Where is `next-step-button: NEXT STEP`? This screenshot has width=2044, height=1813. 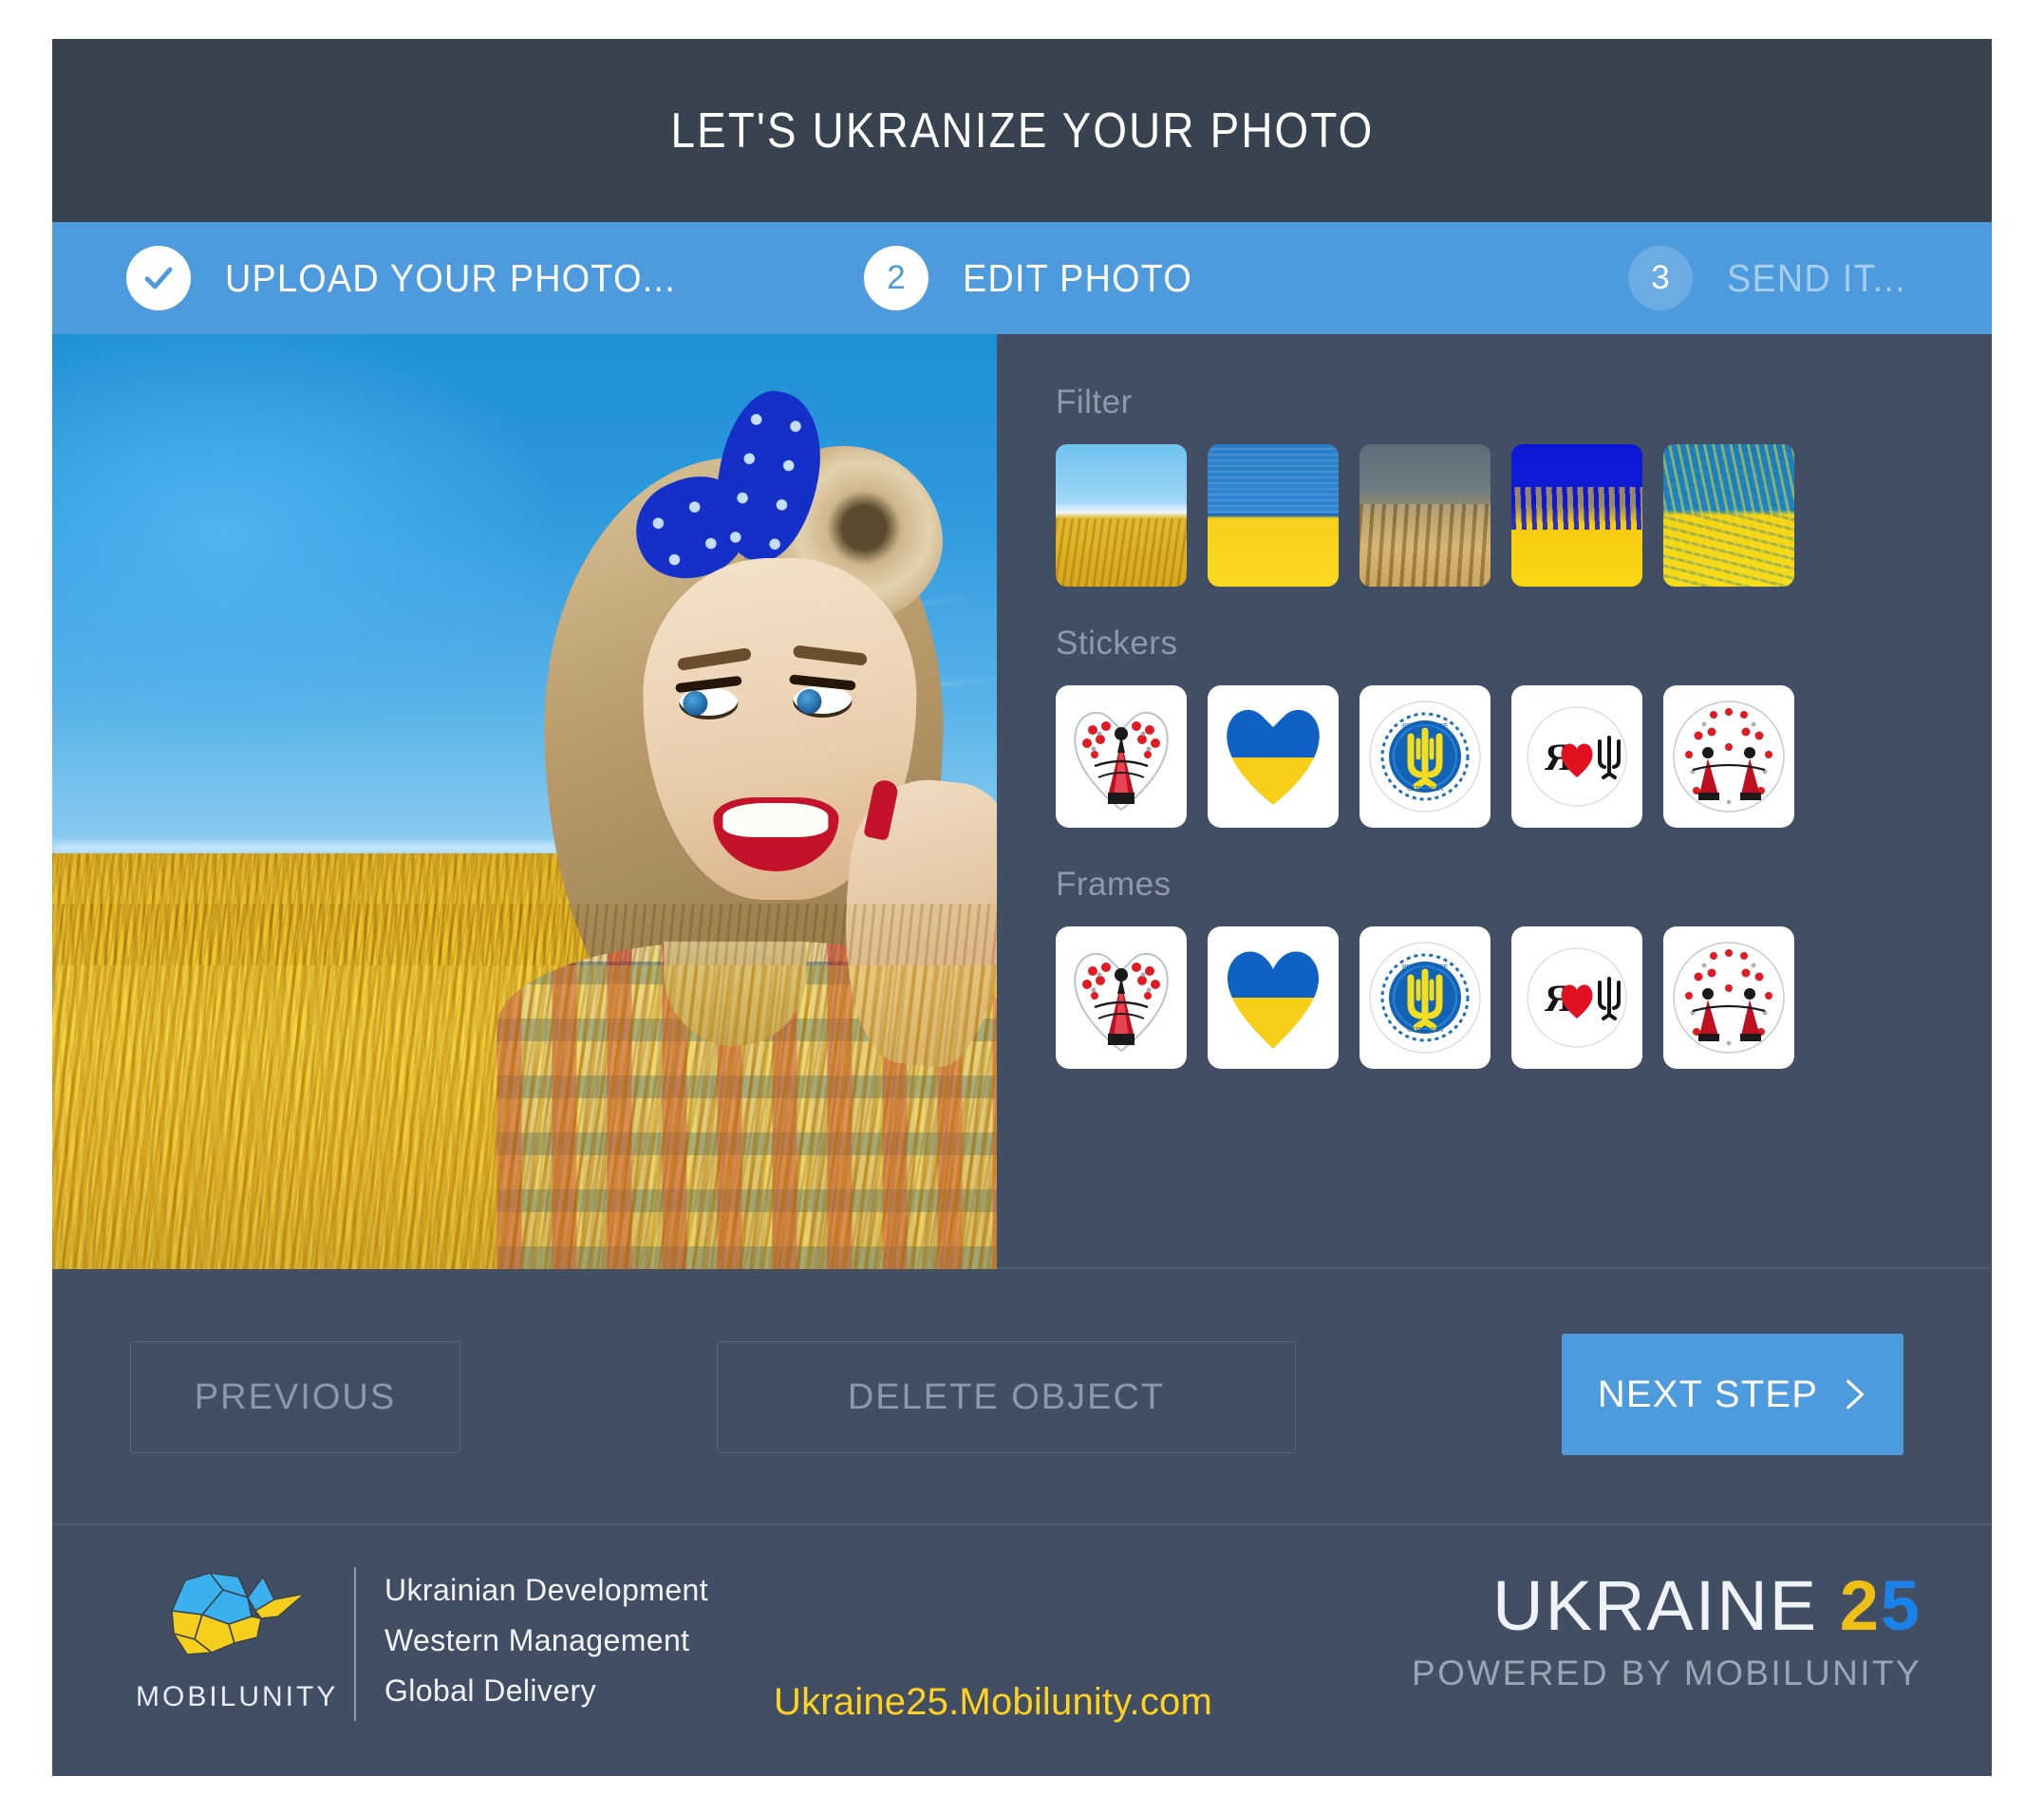
next-step-button: NEXT STEP is located at coordinates (1732, 1394).